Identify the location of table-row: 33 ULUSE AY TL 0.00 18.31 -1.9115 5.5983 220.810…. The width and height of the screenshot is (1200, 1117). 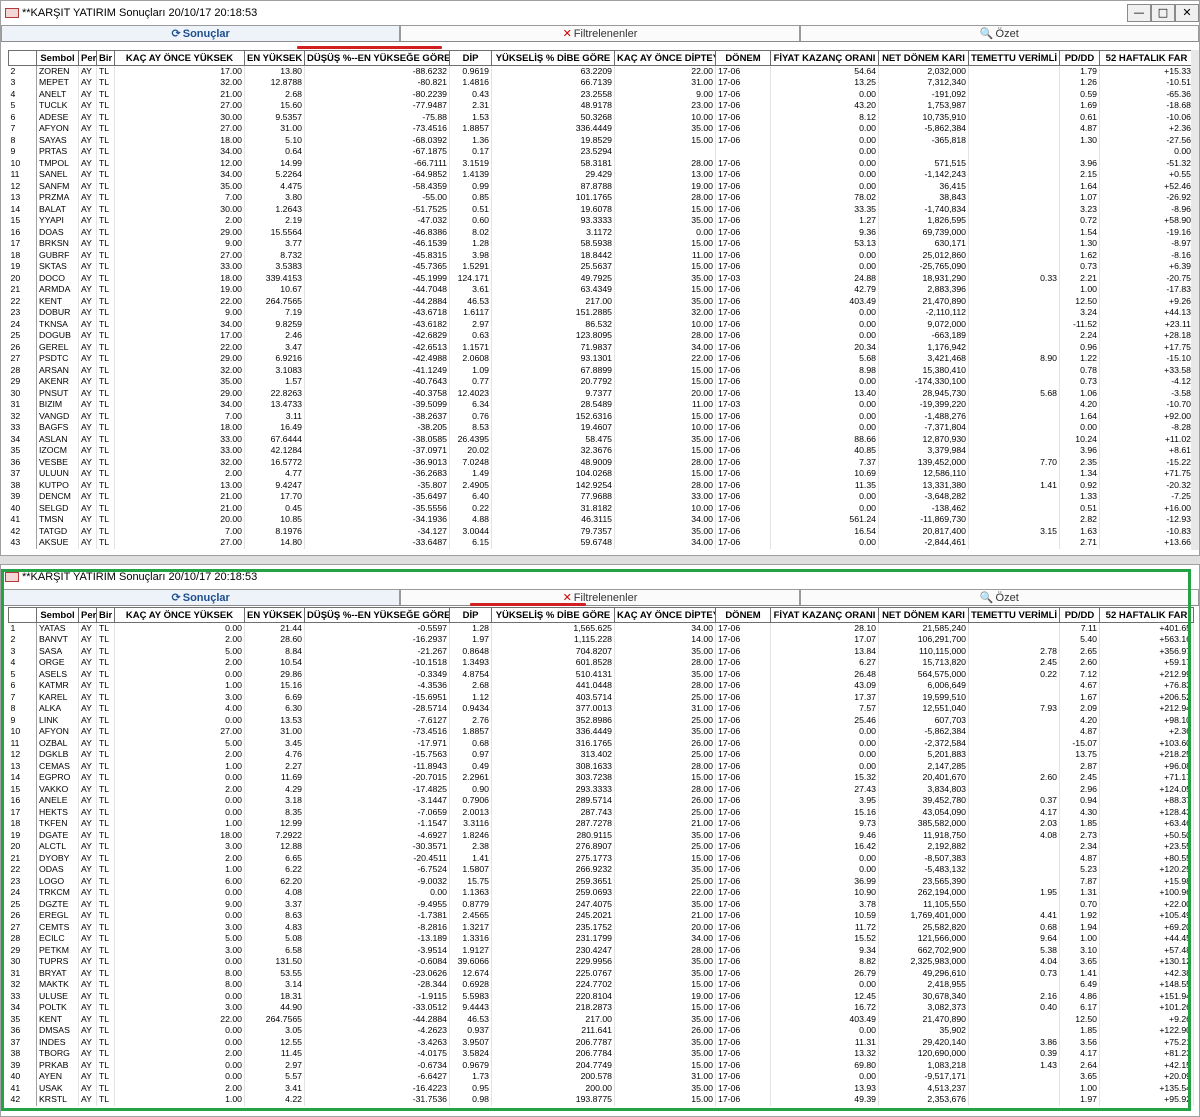
(601, 996).